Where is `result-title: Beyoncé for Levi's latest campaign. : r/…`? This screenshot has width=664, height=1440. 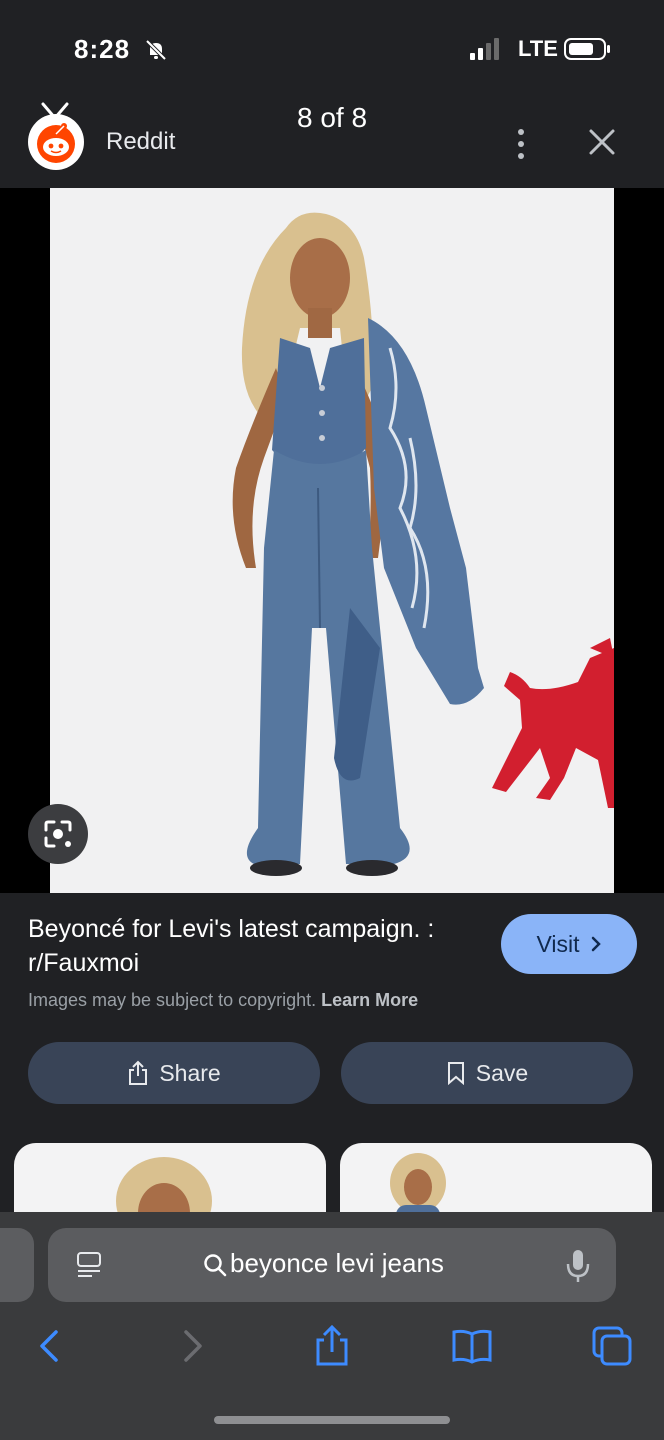
result-title: Beyoncé for Levi's latest campaign. : r/… is located at coordinates (248, 946).